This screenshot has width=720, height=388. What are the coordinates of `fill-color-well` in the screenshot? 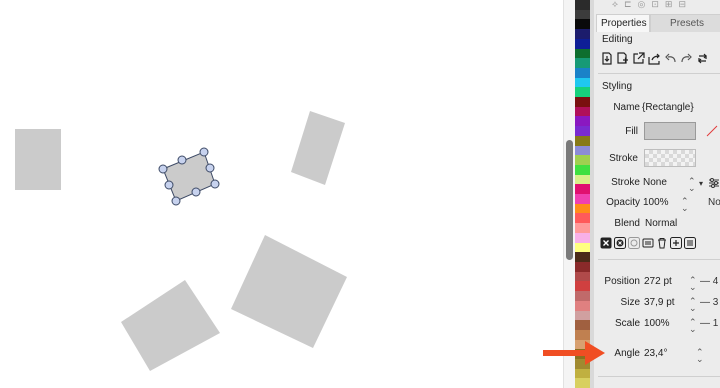 It's located at (670, 131).